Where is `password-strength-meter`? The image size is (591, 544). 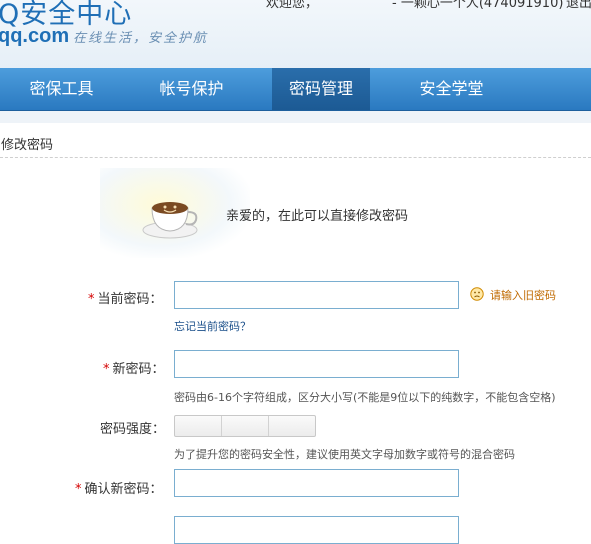 password-strength-meter is located at coordinates (245, 426).